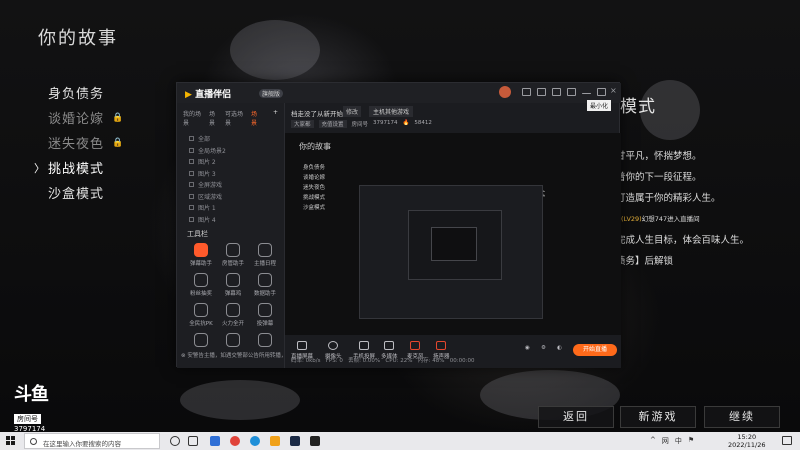  Describe the element at coordinates (193, 441) in the screenshot. I see `task-view-icon` at that location.